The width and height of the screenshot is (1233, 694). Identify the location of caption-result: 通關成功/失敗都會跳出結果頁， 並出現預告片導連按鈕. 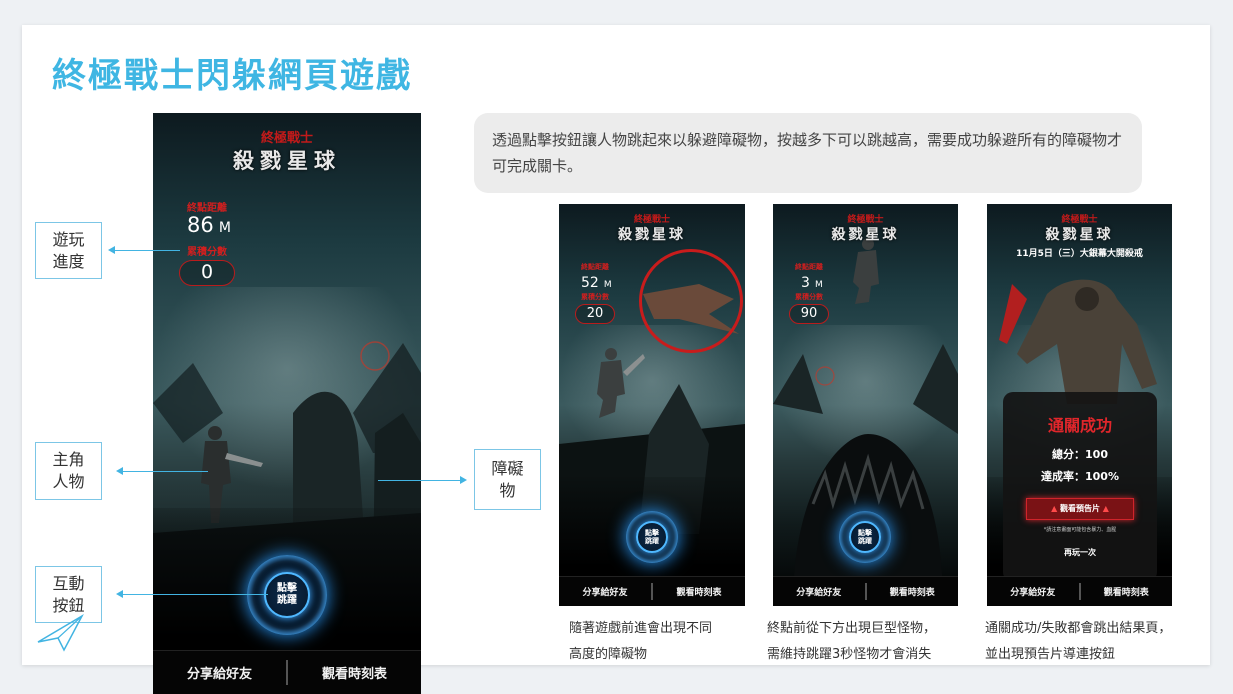
(1078, 641).